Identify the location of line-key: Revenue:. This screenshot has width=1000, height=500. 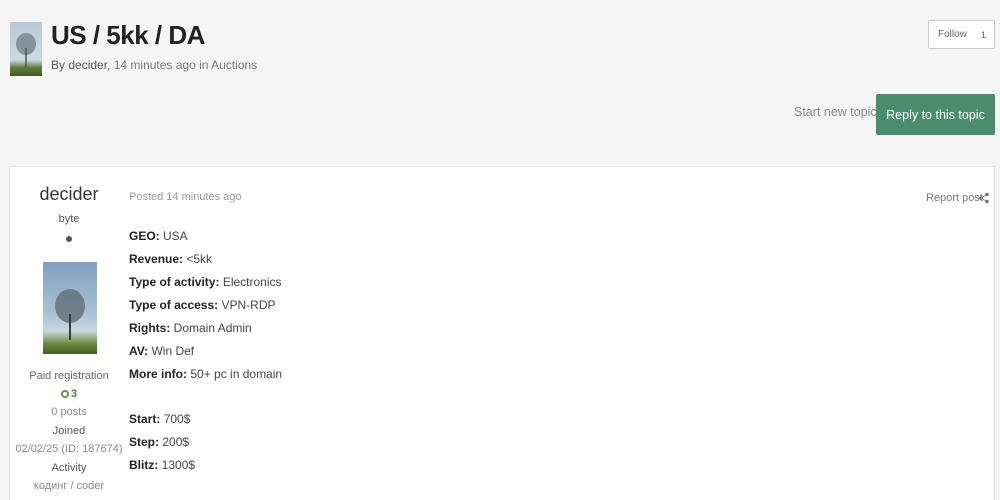
(156, 259).